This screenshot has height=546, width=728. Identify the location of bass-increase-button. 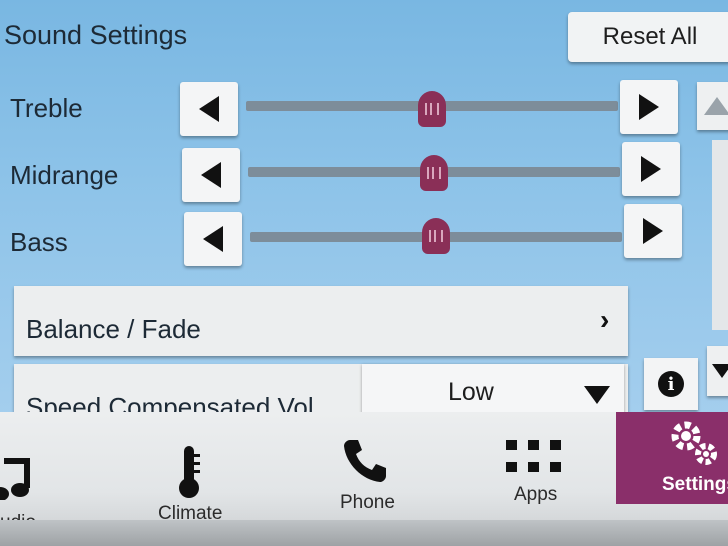
(653, 231).